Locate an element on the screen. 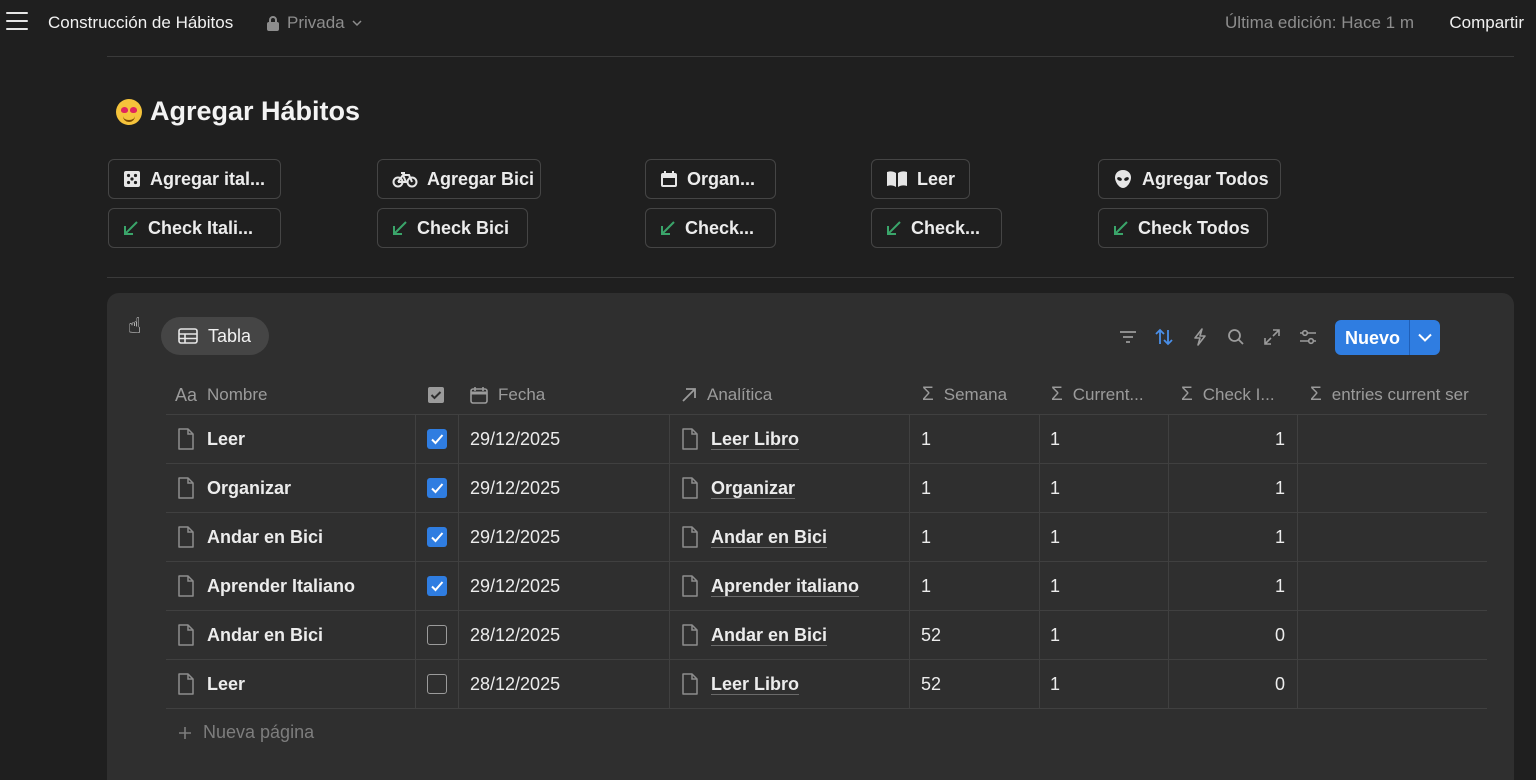  expand-icon is located at coordinates (1272, 337).